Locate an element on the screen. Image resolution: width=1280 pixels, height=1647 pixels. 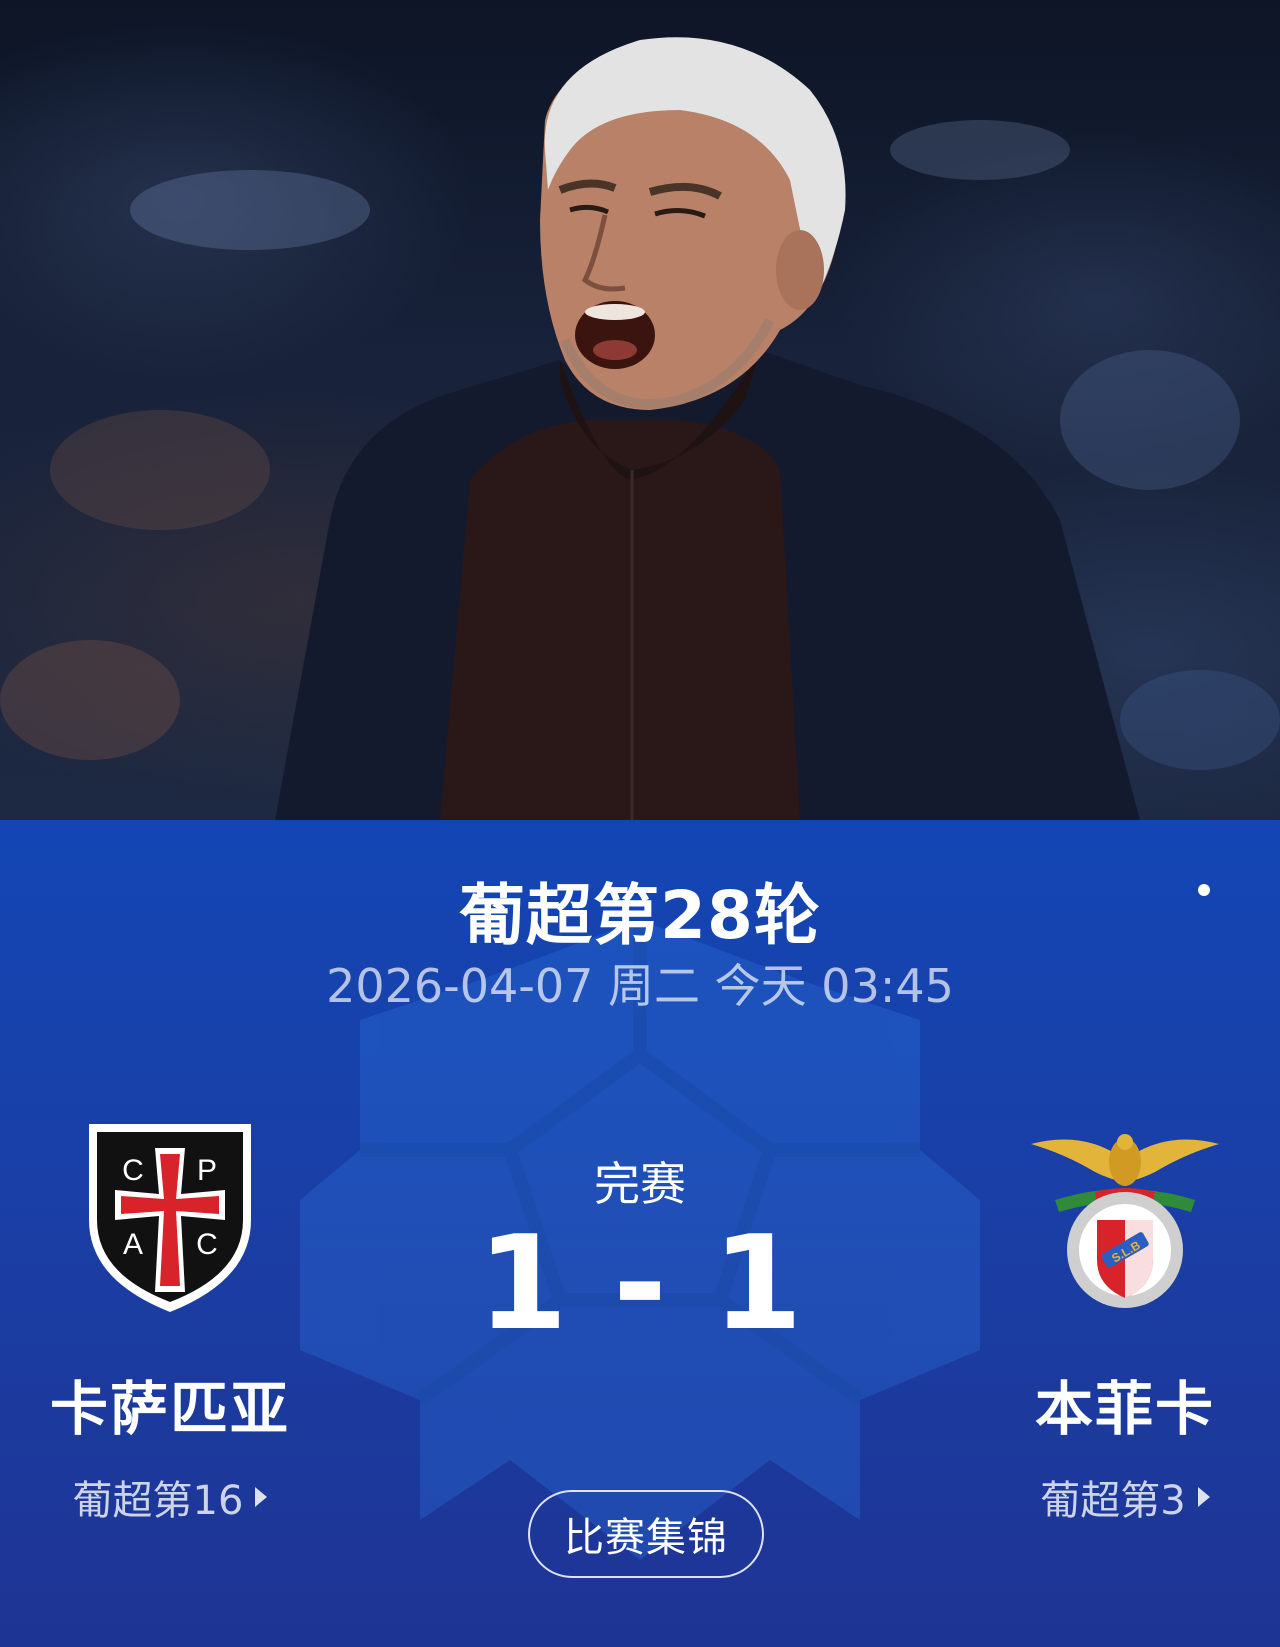
home-team-rank-link: 葡超第16 is located at coordinates (170, 1497).